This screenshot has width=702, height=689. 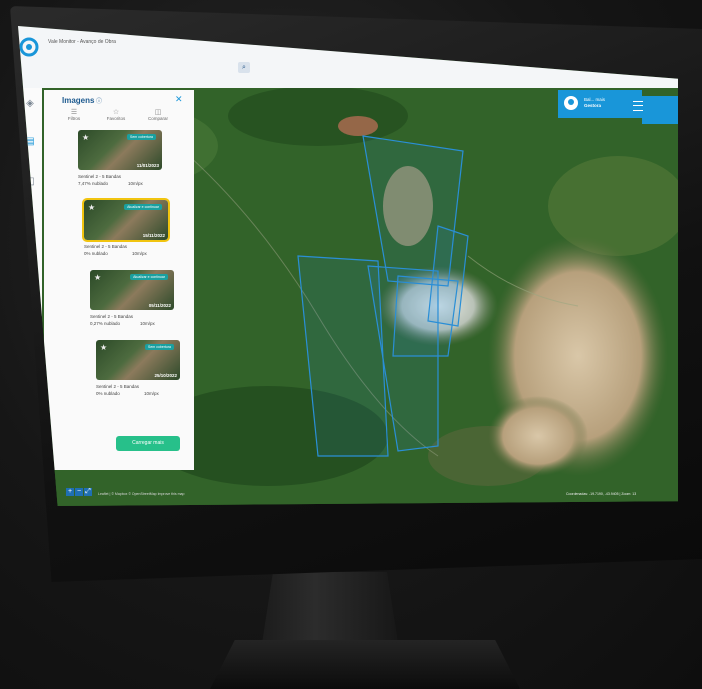 I want to click on user-name: Bal... mais, so click(x=595, y=99).